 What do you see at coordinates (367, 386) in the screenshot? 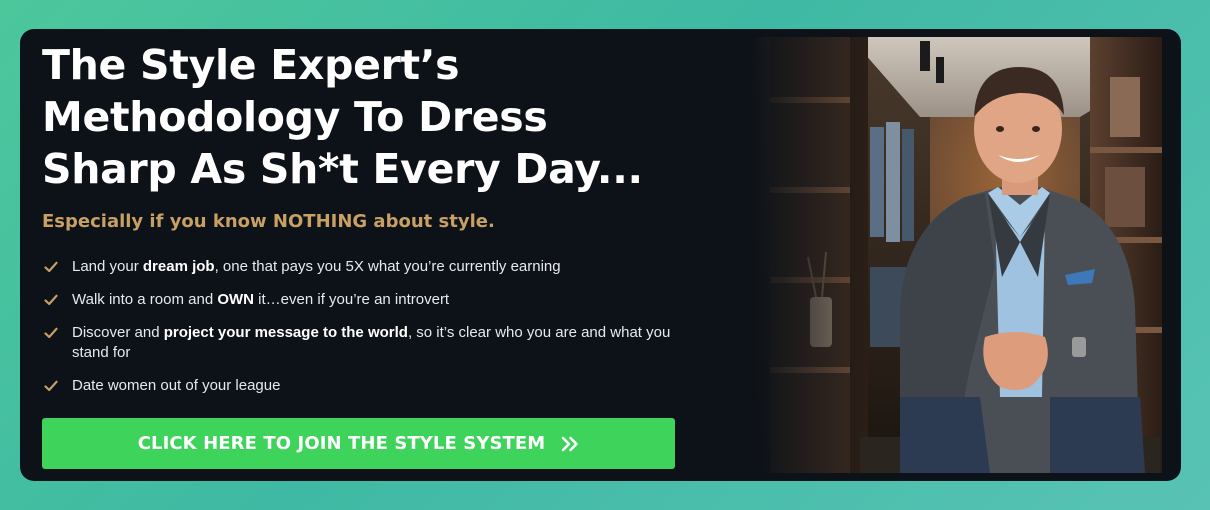
I see `benefit-item: Date women out of your league` at bounding box center [367, 386].